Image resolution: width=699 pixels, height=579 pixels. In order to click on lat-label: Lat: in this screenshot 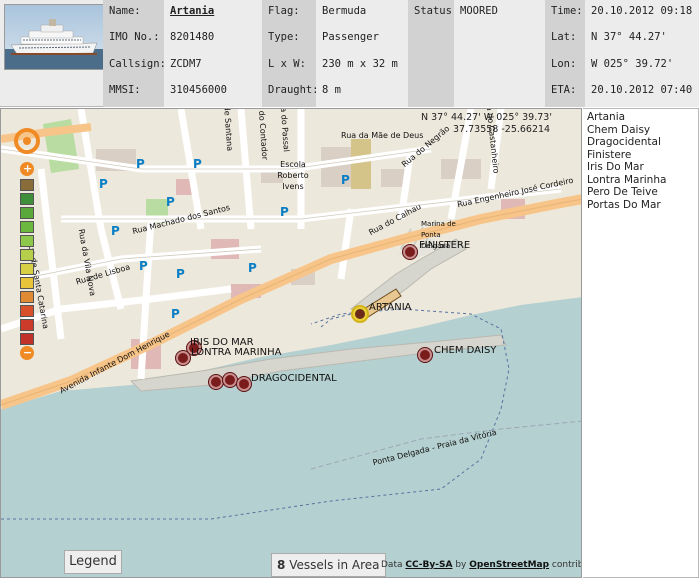, I will do `click(564, 37)`.